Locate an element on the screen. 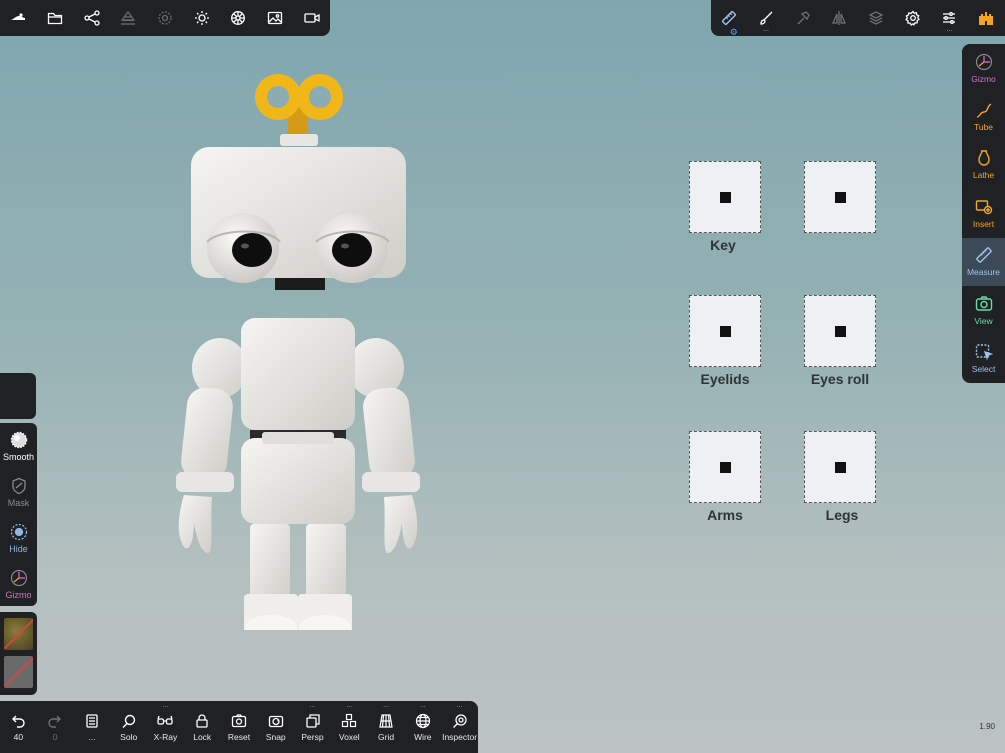 This screenshot has width=1005, height=753. snap-camera-icon is located at coordinates (275, 721).